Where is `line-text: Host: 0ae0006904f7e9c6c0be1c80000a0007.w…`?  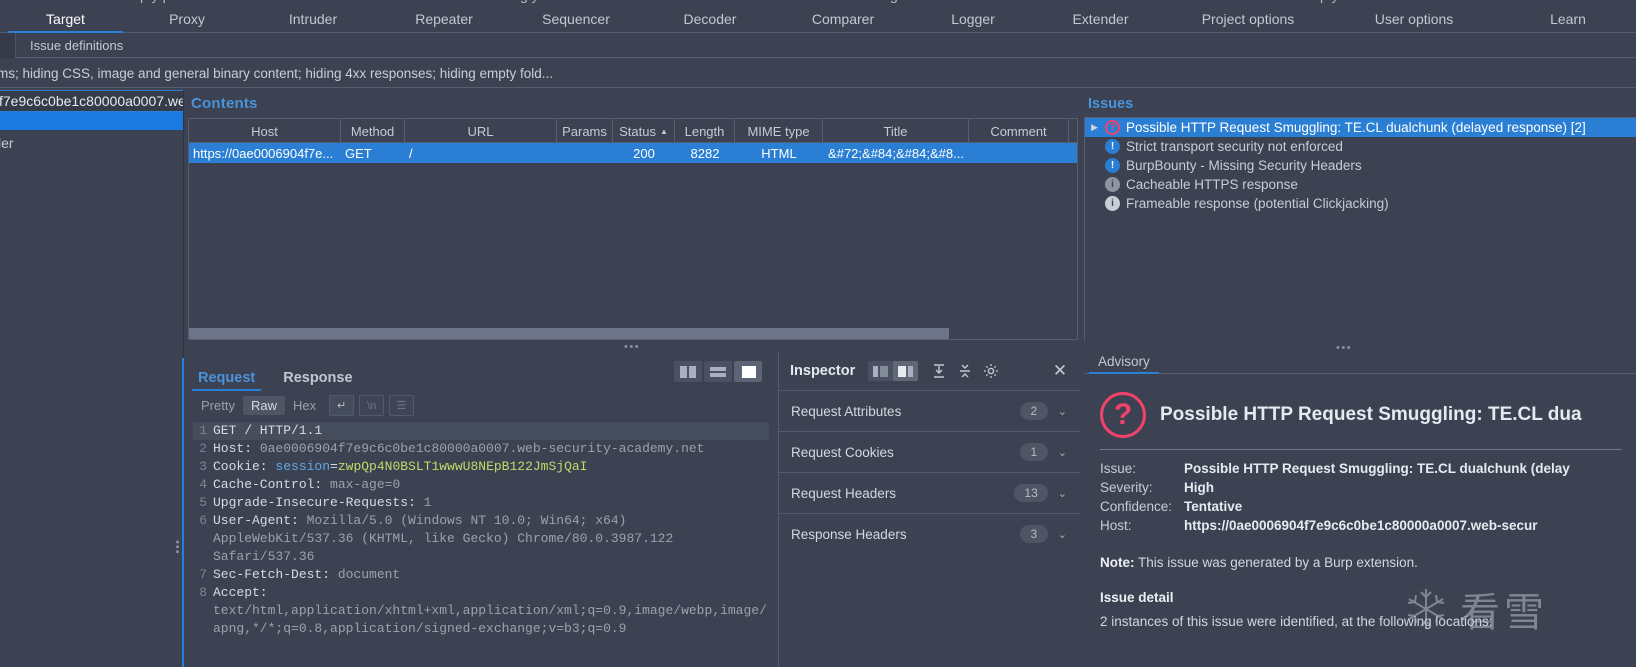
line-text: Host: 0ae0006904f7e9c6c0be1c80000a0007.w… is located at coordinates (459, 448).